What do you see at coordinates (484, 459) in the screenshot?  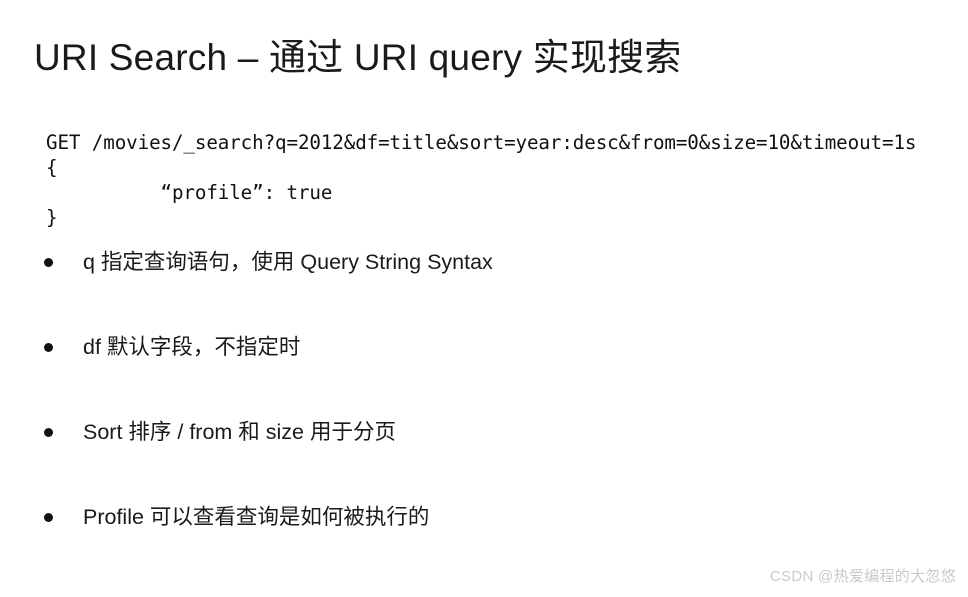 I see `list-item: Sort 排序 / from 和 size 用于分页` at bounding box center [484, 459].